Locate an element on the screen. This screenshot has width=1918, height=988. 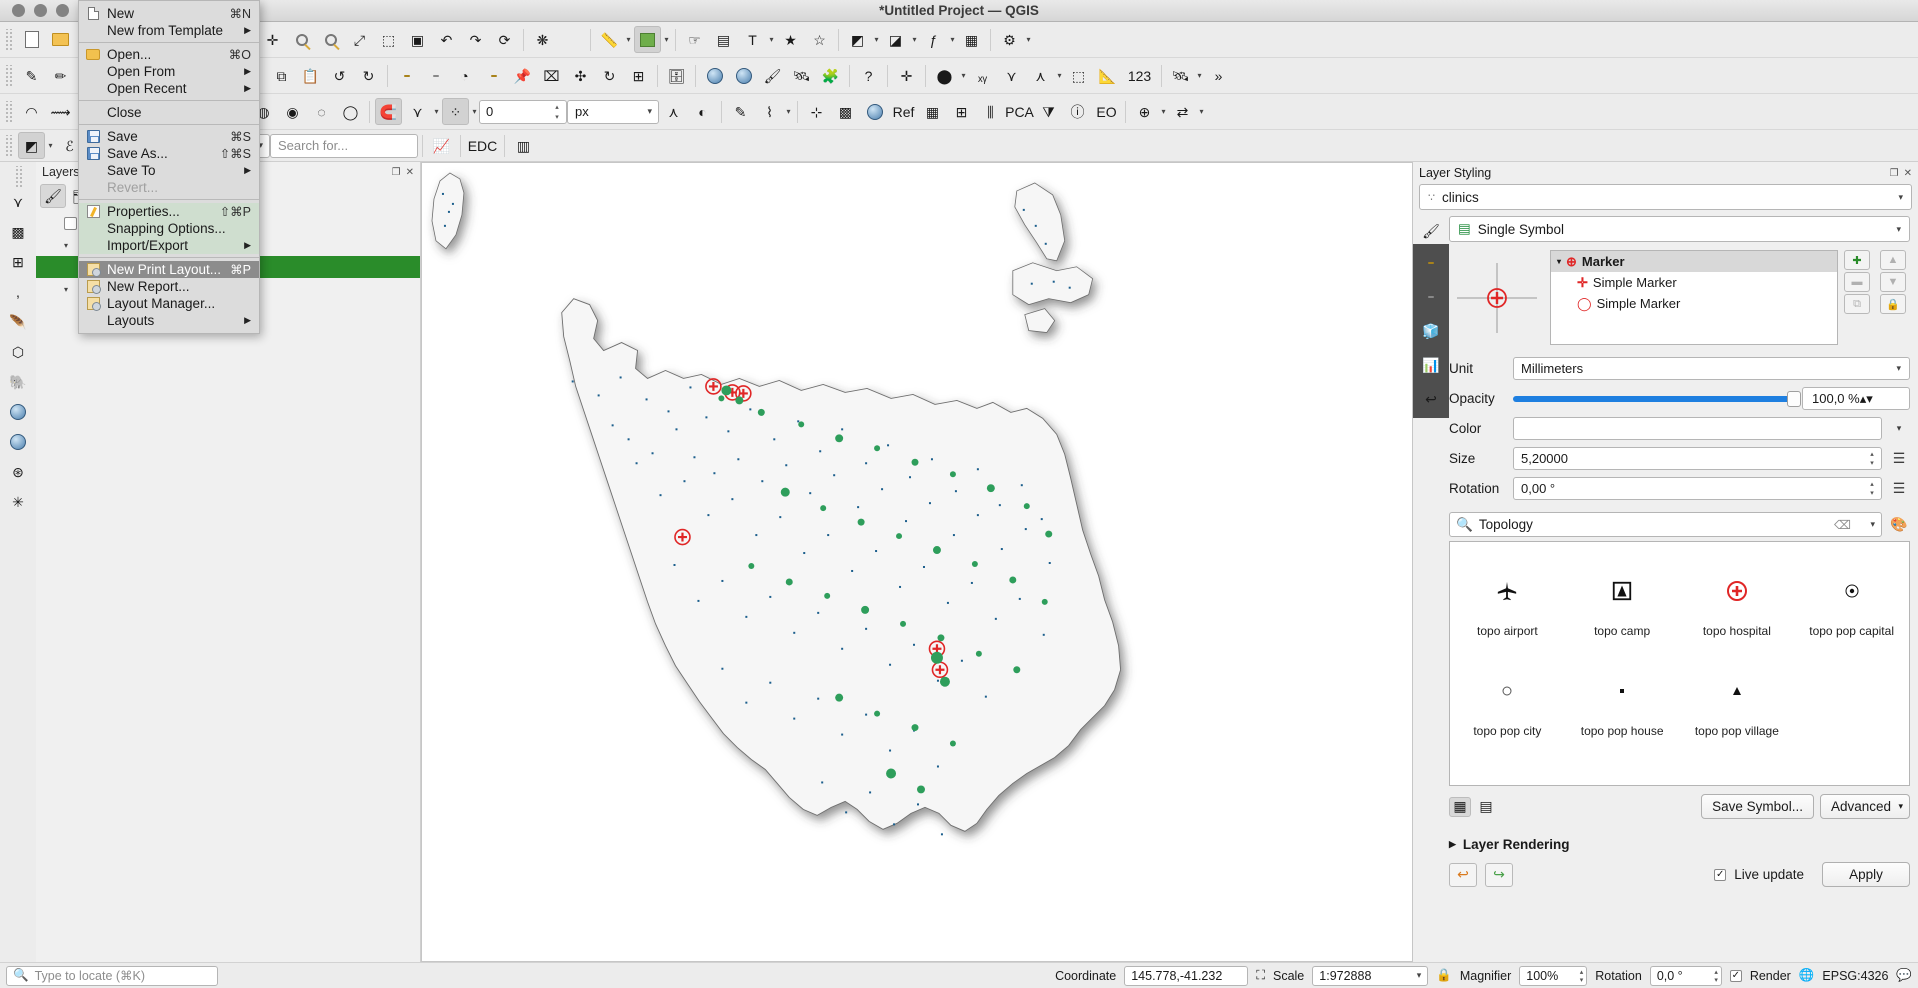
select-by-expression-icon: ƒ is located at coordinates (933, 39).